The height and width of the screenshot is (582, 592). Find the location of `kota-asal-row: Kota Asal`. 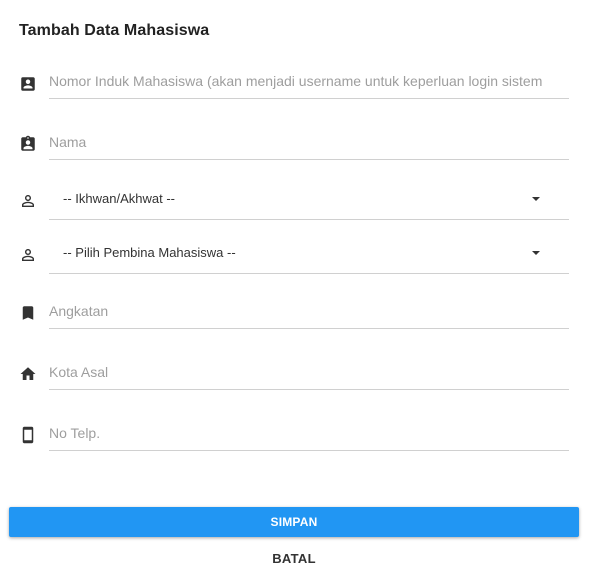

kota-asal-row: Kota Asal is located at coordinates (296, 376).